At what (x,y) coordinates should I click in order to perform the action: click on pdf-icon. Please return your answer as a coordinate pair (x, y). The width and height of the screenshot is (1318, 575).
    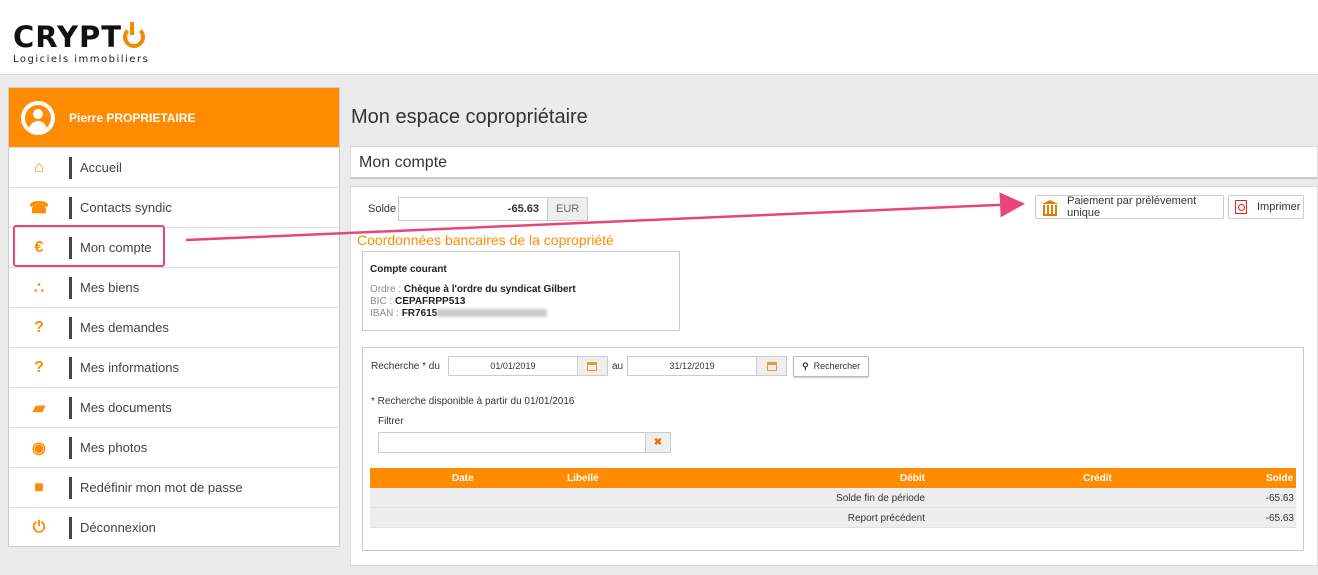
    Looking at the image, I should click on (1241, 207).